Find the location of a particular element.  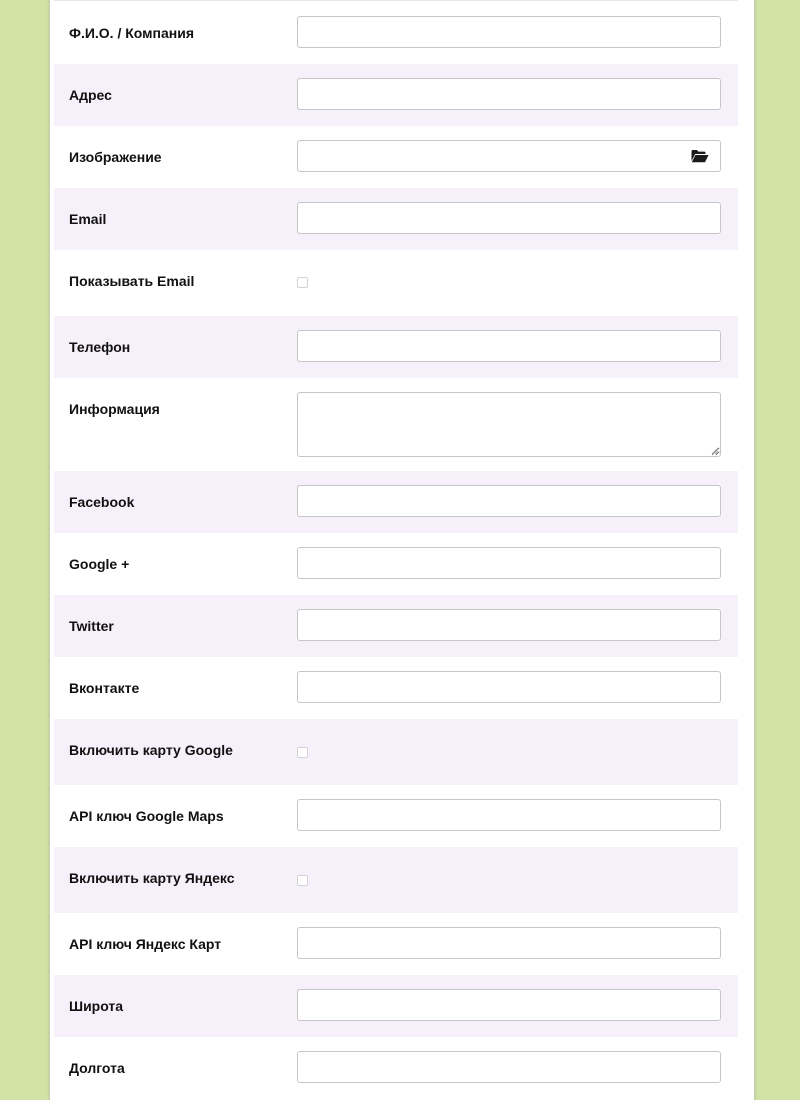

googleplus-label: Google + is located at coordinates (99, 564).